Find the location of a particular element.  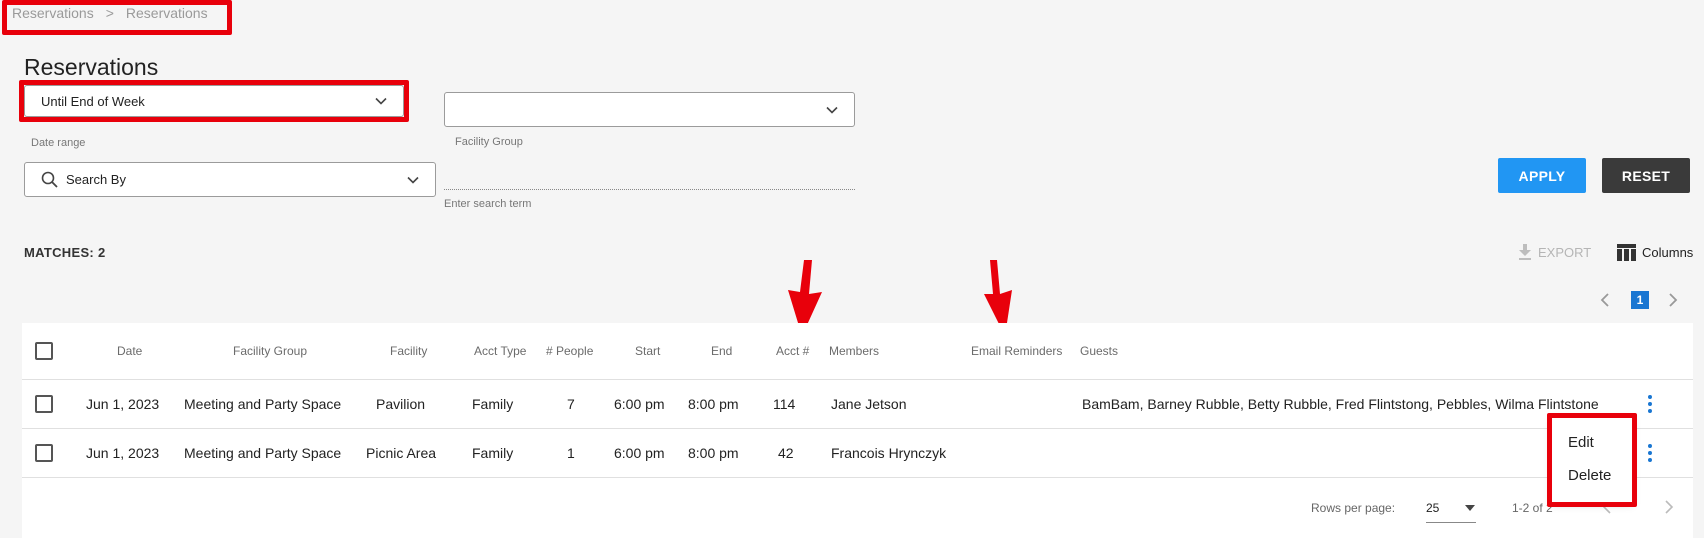

download-icon is located at coordinates (1525, 252).